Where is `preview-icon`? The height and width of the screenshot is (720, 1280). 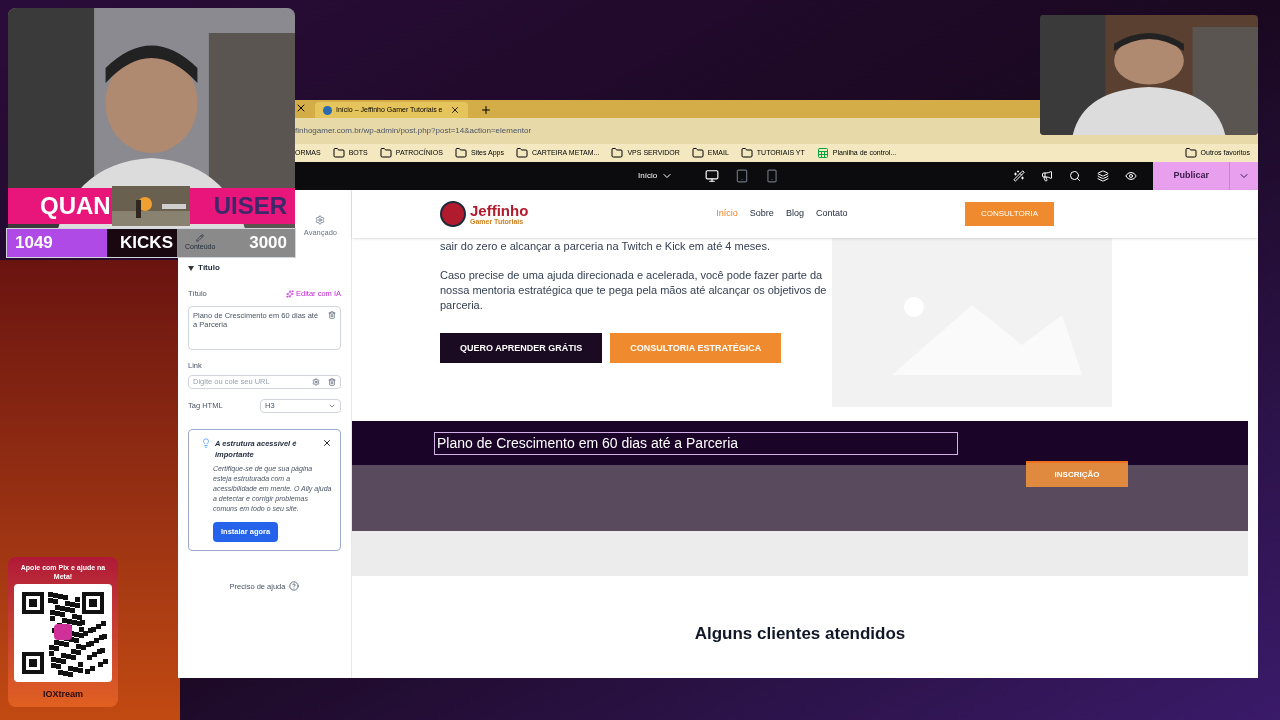
preview-icon is located at coordinates (1131, 176).